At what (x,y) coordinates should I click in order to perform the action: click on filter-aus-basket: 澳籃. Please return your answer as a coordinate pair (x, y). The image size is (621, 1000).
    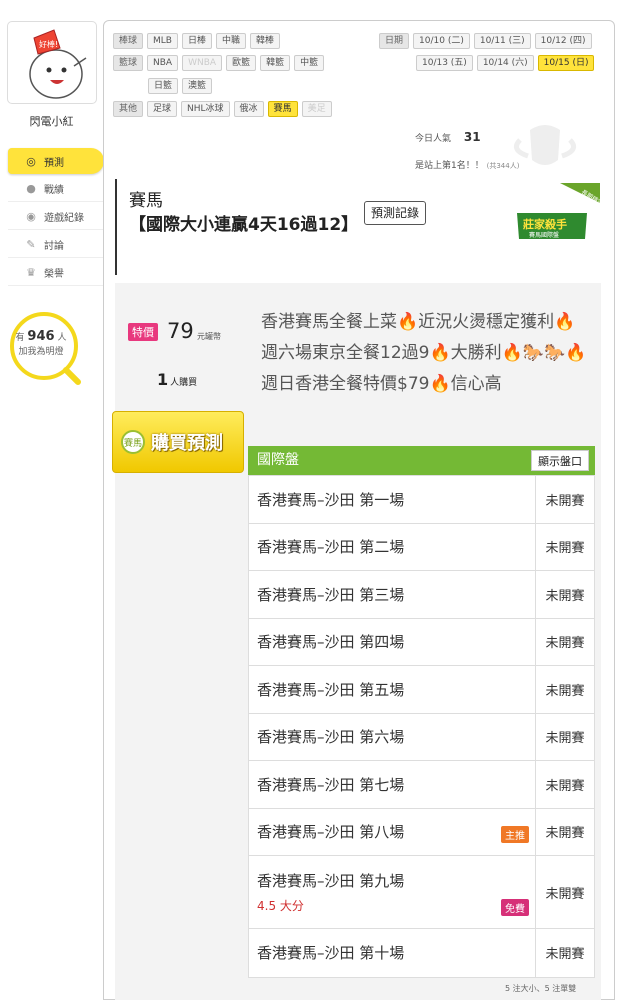
    Looking at the image, I should click on (197, 86).